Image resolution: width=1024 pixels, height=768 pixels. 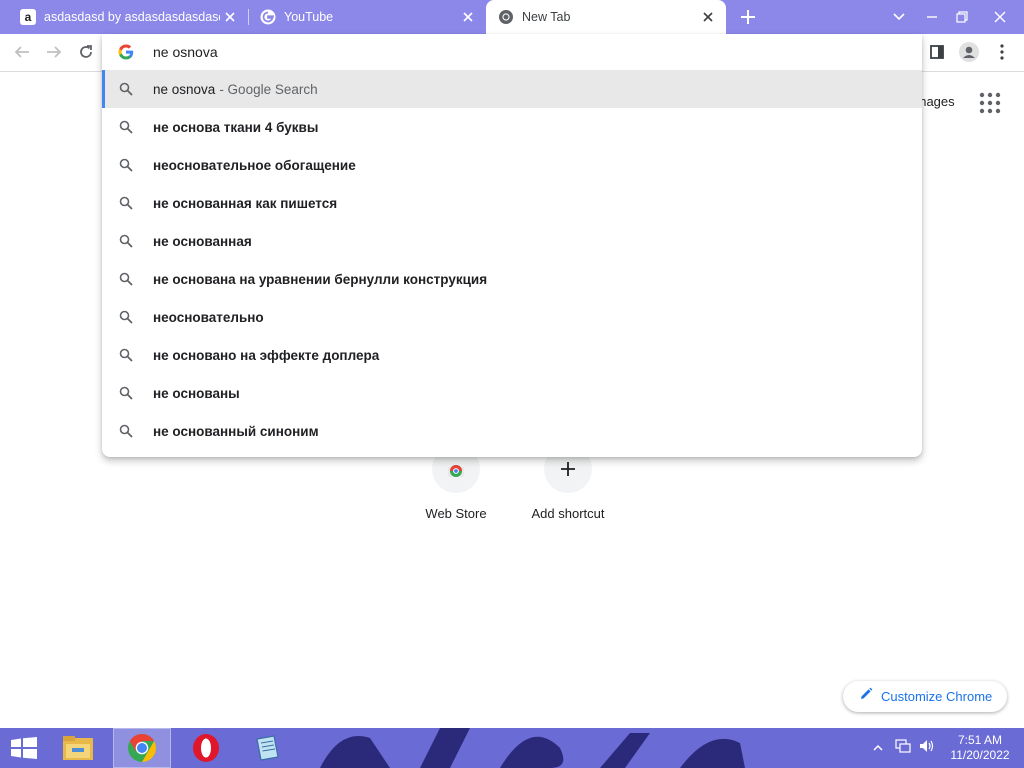 What do you see at coordinates (206, 748) in the screenshot?
I see `opera-icon` at bounding box center [206, 748].